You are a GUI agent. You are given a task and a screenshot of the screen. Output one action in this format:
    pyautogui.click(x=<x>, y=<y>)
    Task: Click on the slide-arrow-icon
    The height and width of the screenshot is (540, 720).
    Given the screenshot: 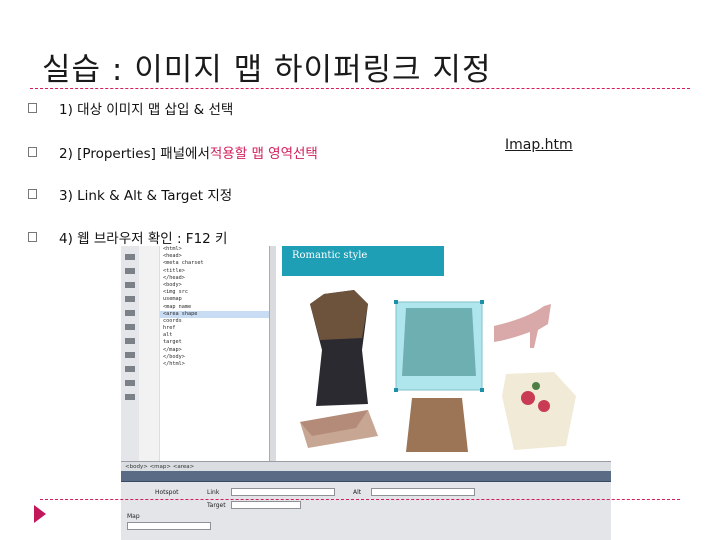 What is the action you would take?
    pyautogui.click(x=40, y=514)
    